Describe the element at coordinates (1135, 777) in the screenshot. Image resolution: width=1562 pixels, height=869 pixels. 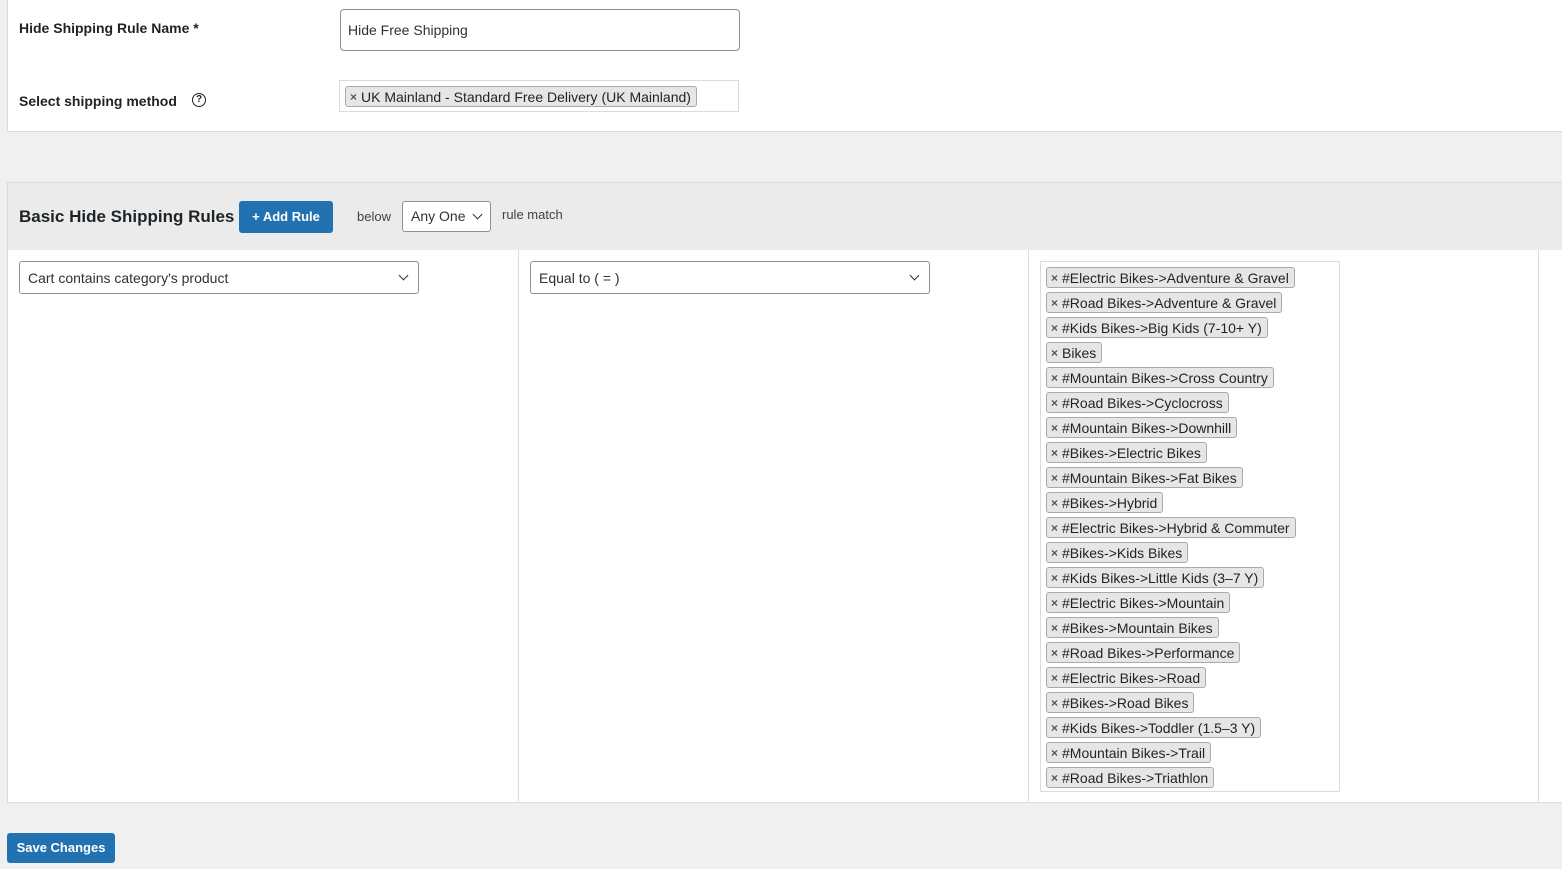
I see `chip-label: #Road Bikes->Triathlon` at that location.